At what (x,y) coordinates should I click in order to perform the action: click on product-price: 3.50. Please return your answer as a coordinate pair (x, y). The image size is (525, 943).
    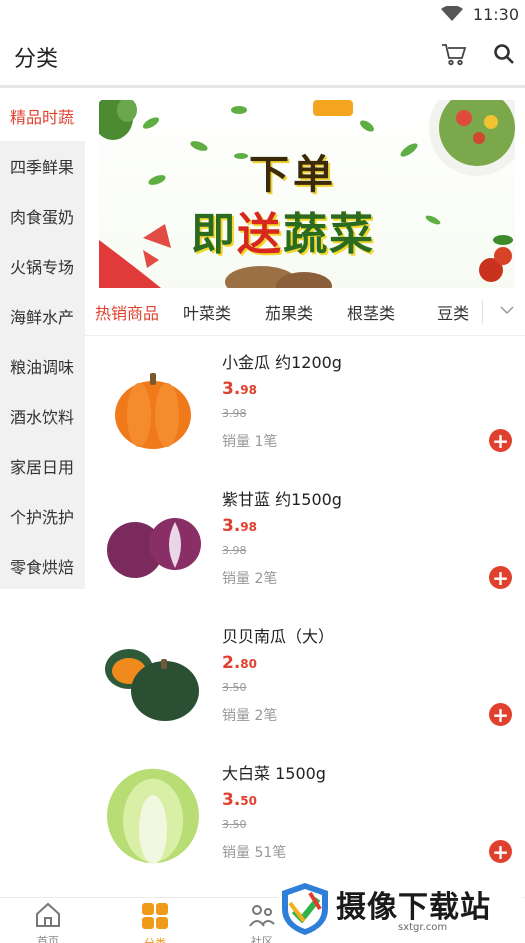
    Looking at the image, I should click on (239, 800).